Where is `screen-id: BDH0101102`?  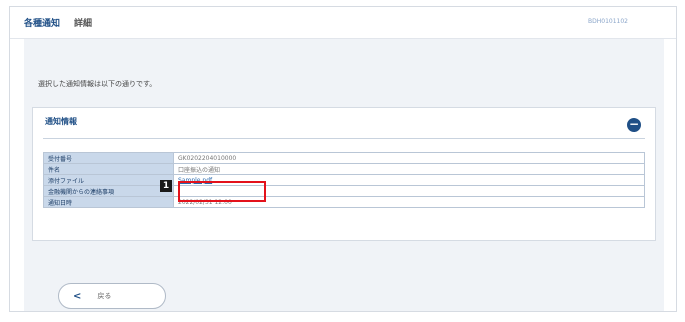
screen-id: BDH0101102 is located at coordinates (608, 21).